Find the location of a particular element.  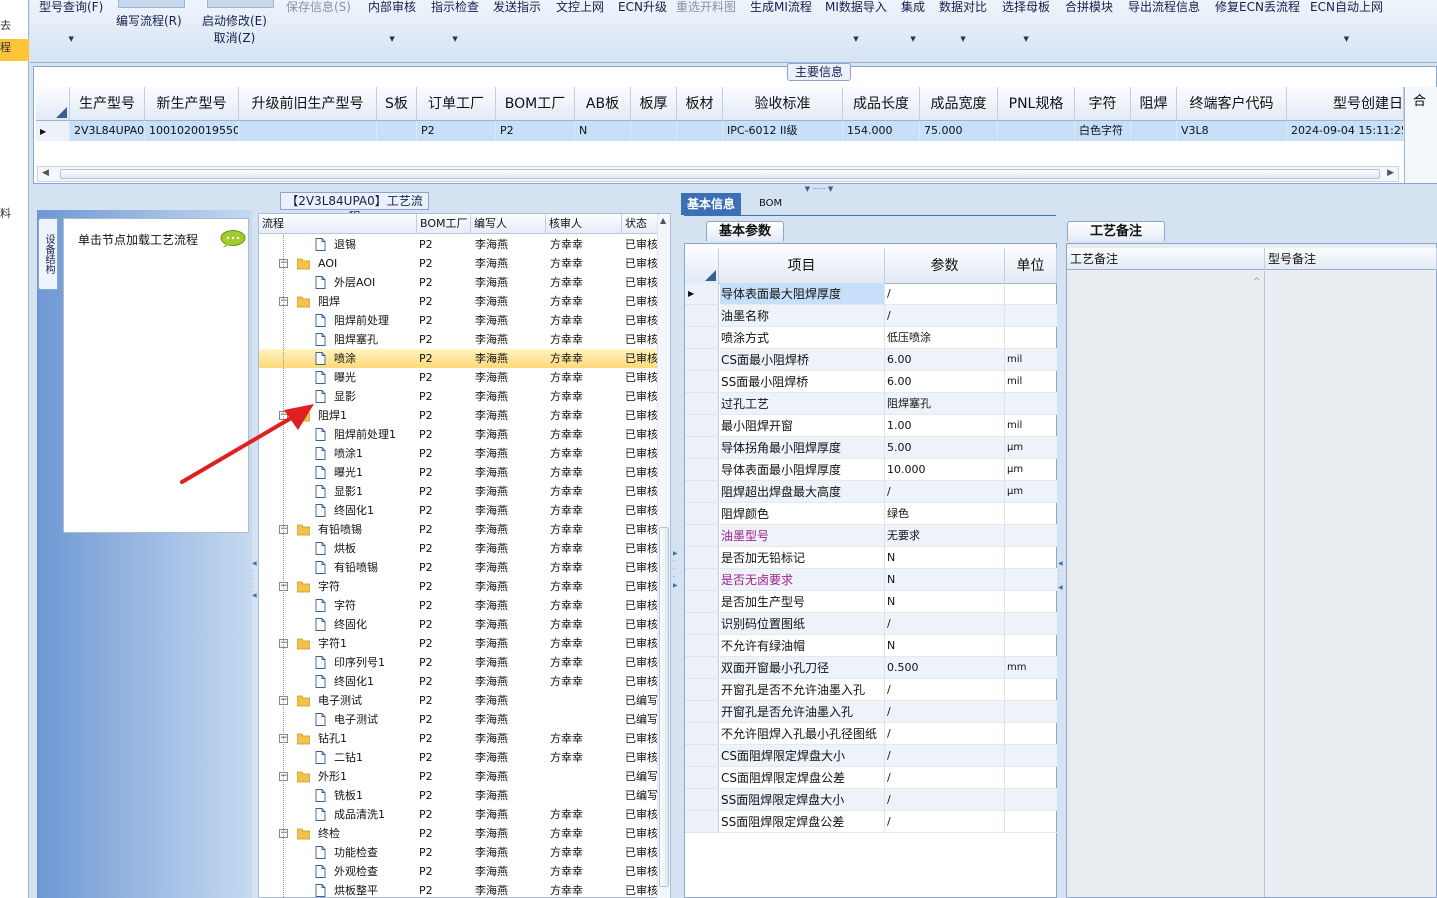

write-flow-button: 编写流程(R) is located at coordinates (149, 21).